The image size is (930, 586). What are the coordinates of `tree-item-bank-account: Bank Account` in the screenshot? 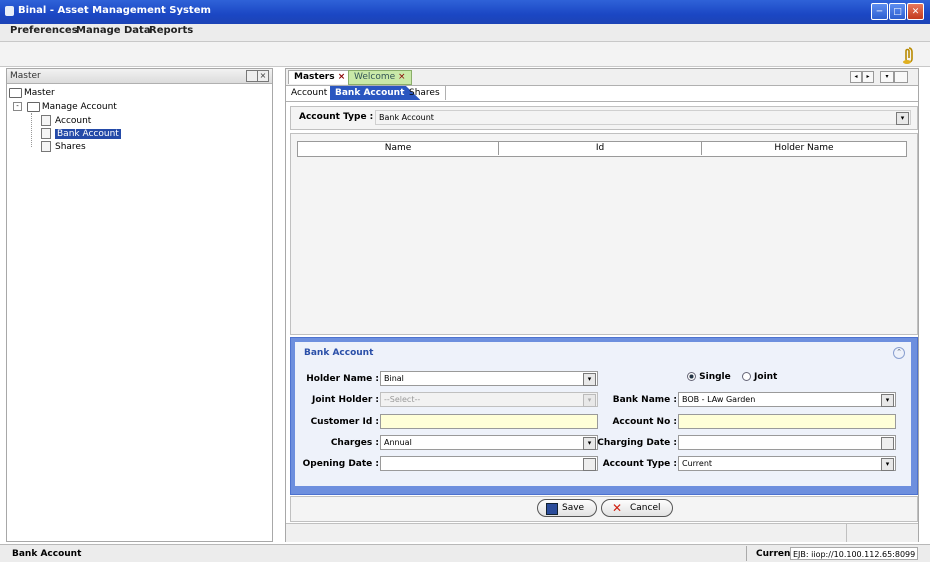 It's located at (81, 134).